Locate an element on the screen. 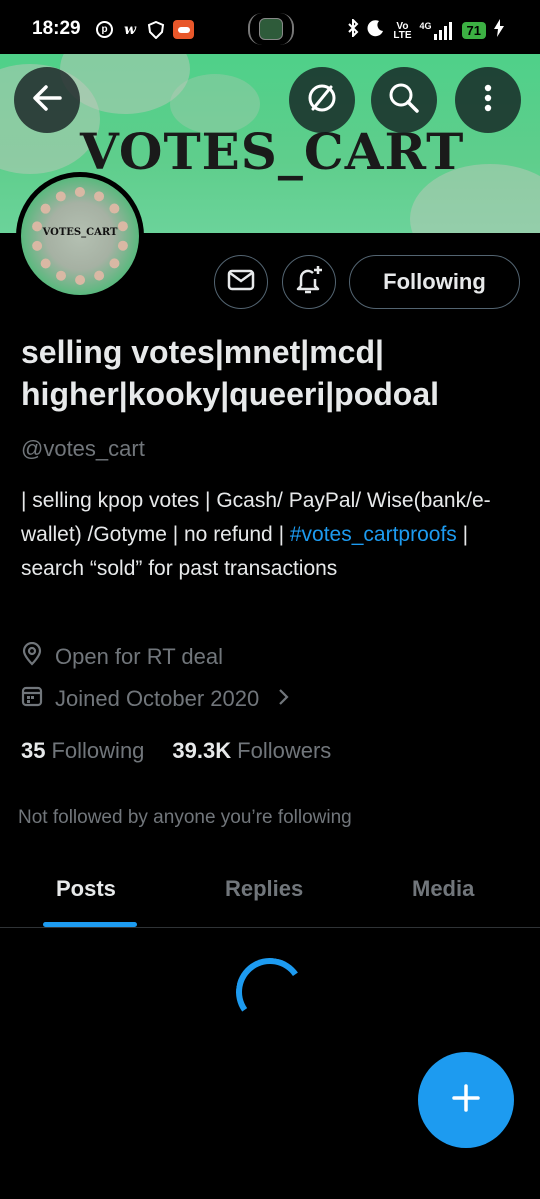 Image resolution: width=540 pixels, height=1199 pixels. follow-stats: 35 Following 39.3K Followers is located at coordinates (176, 751).